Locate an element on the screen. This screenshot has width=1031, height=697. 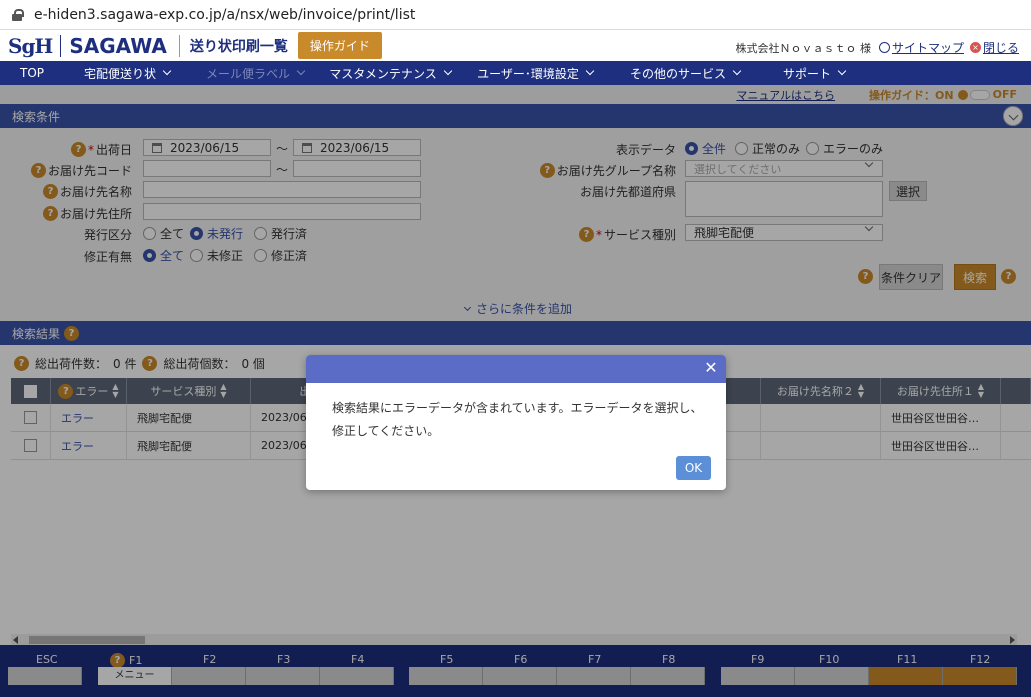
ok-button-label: OK is located at coordinates (693, 468).